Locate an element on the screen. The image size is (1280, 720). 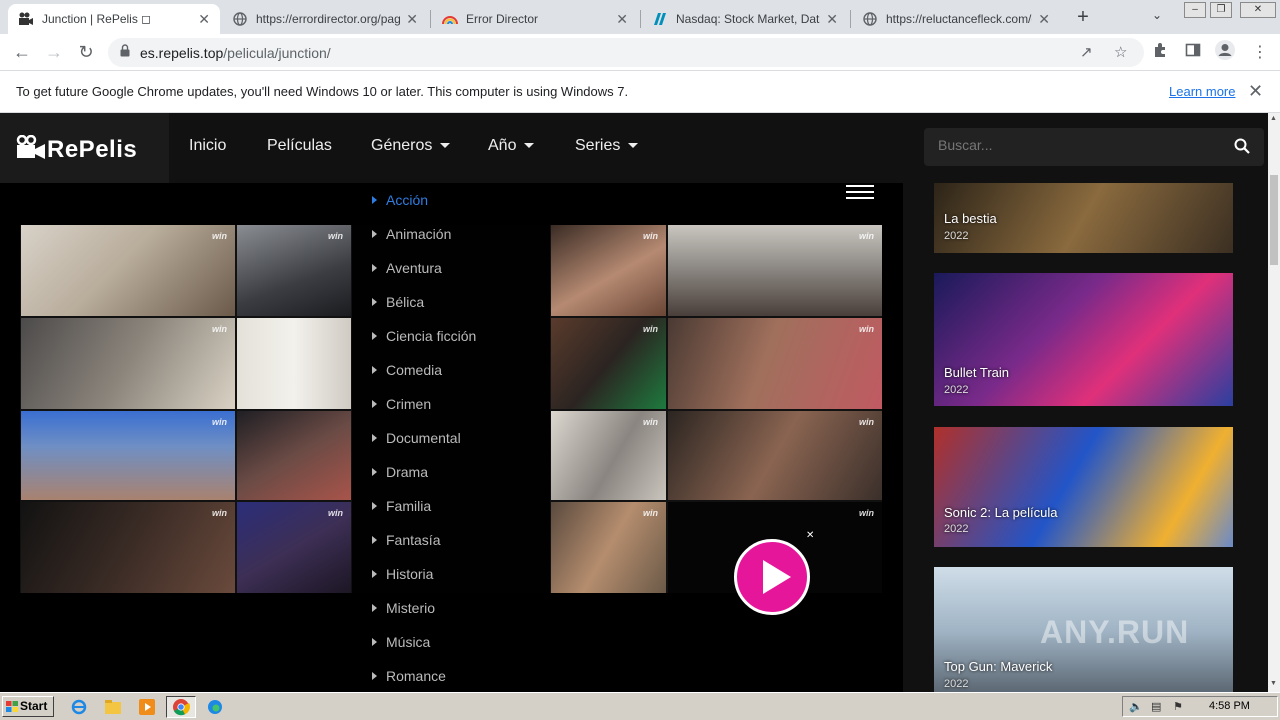
action-center-flag-icon: ⚑ is located at coordinates (1178, 706).